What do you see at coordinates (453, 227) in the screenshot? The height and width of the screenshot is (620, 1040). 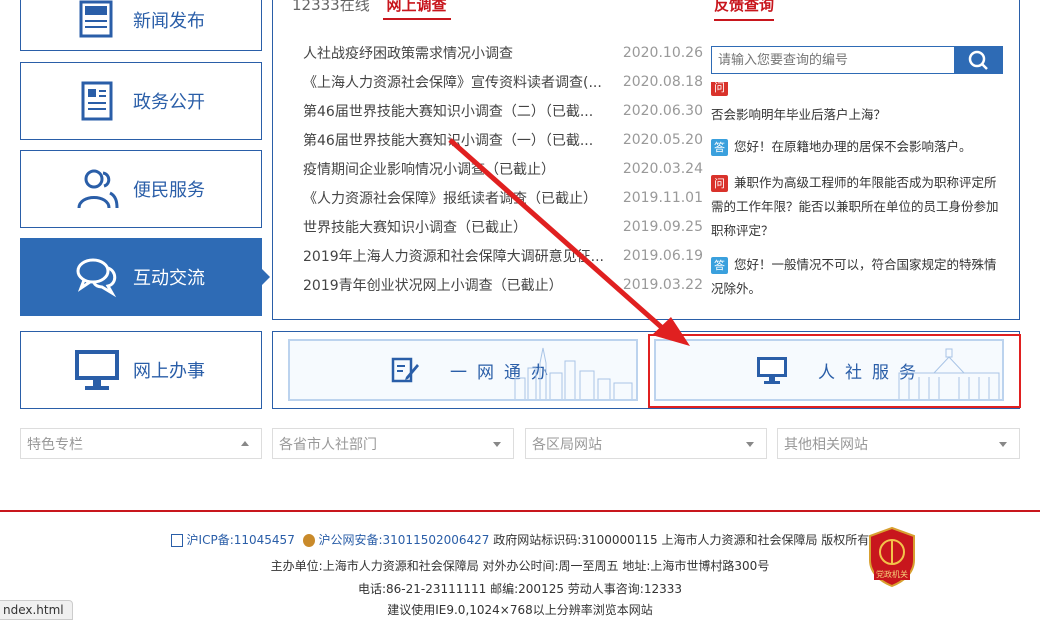 I see `survey-title: 世界技能大赛知识小调查（已截止）` at bounding box center [453, 227].